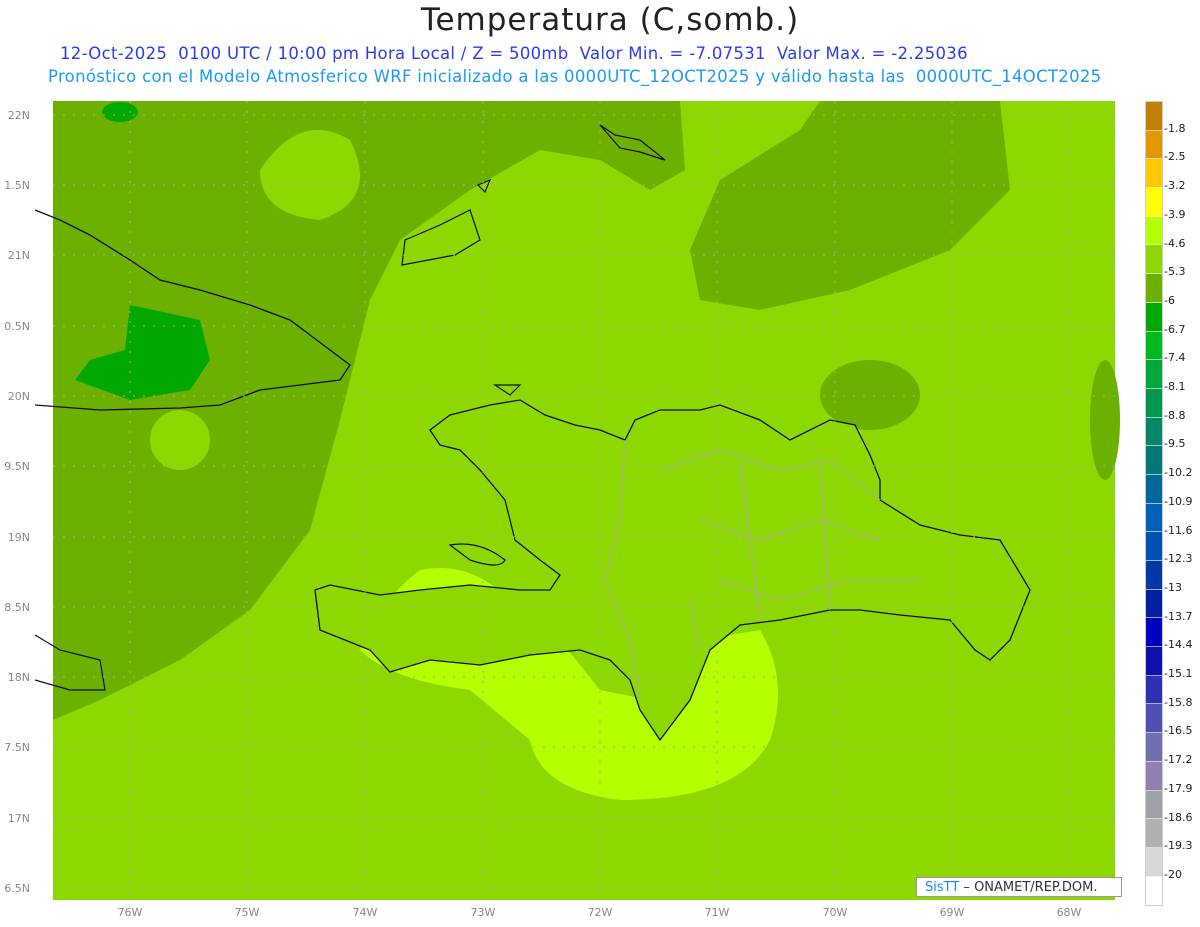 This screenshot has width=1200, height=927. I want to click on colorbar-label: -10.2, so click(1178, 473).